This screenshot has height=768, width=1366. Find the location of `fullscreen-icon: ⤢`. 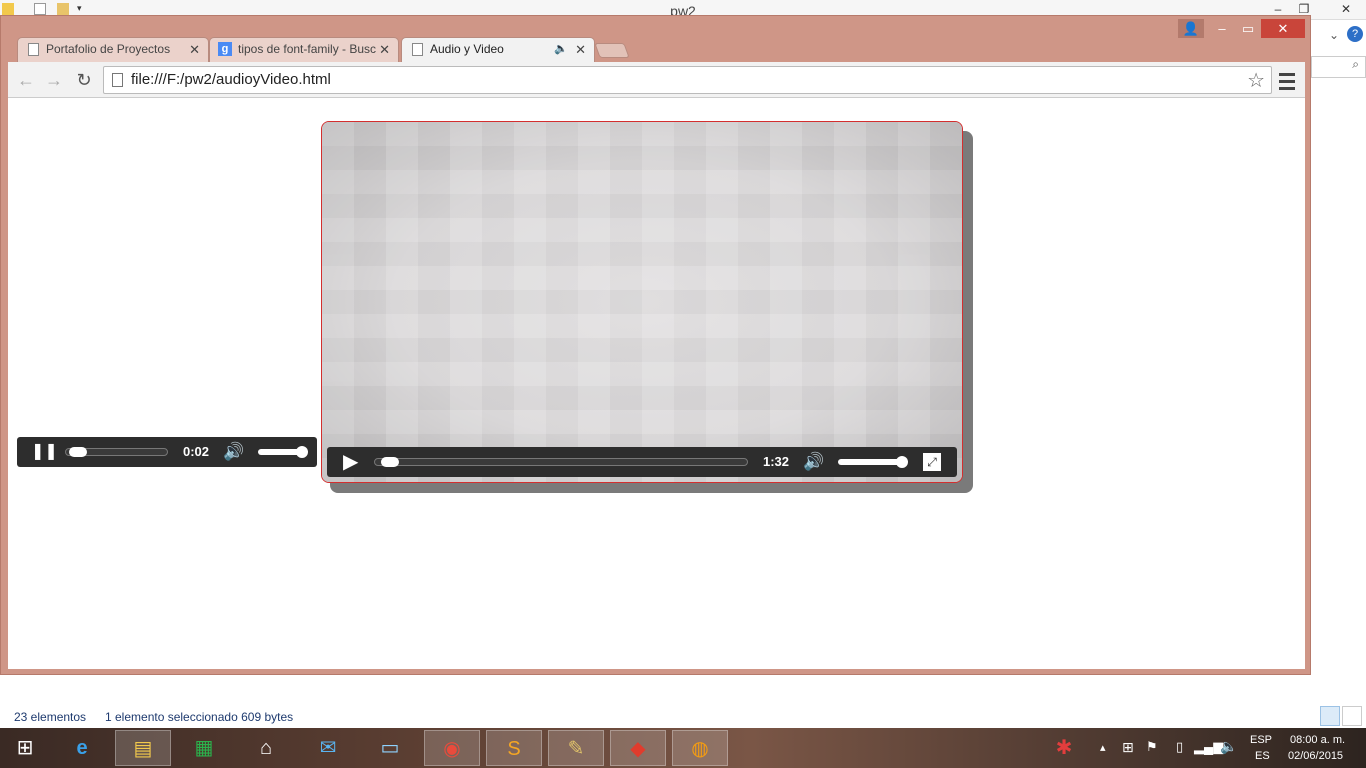

fullscreen-icon: ⤢ is located at coordinates (932, 462).